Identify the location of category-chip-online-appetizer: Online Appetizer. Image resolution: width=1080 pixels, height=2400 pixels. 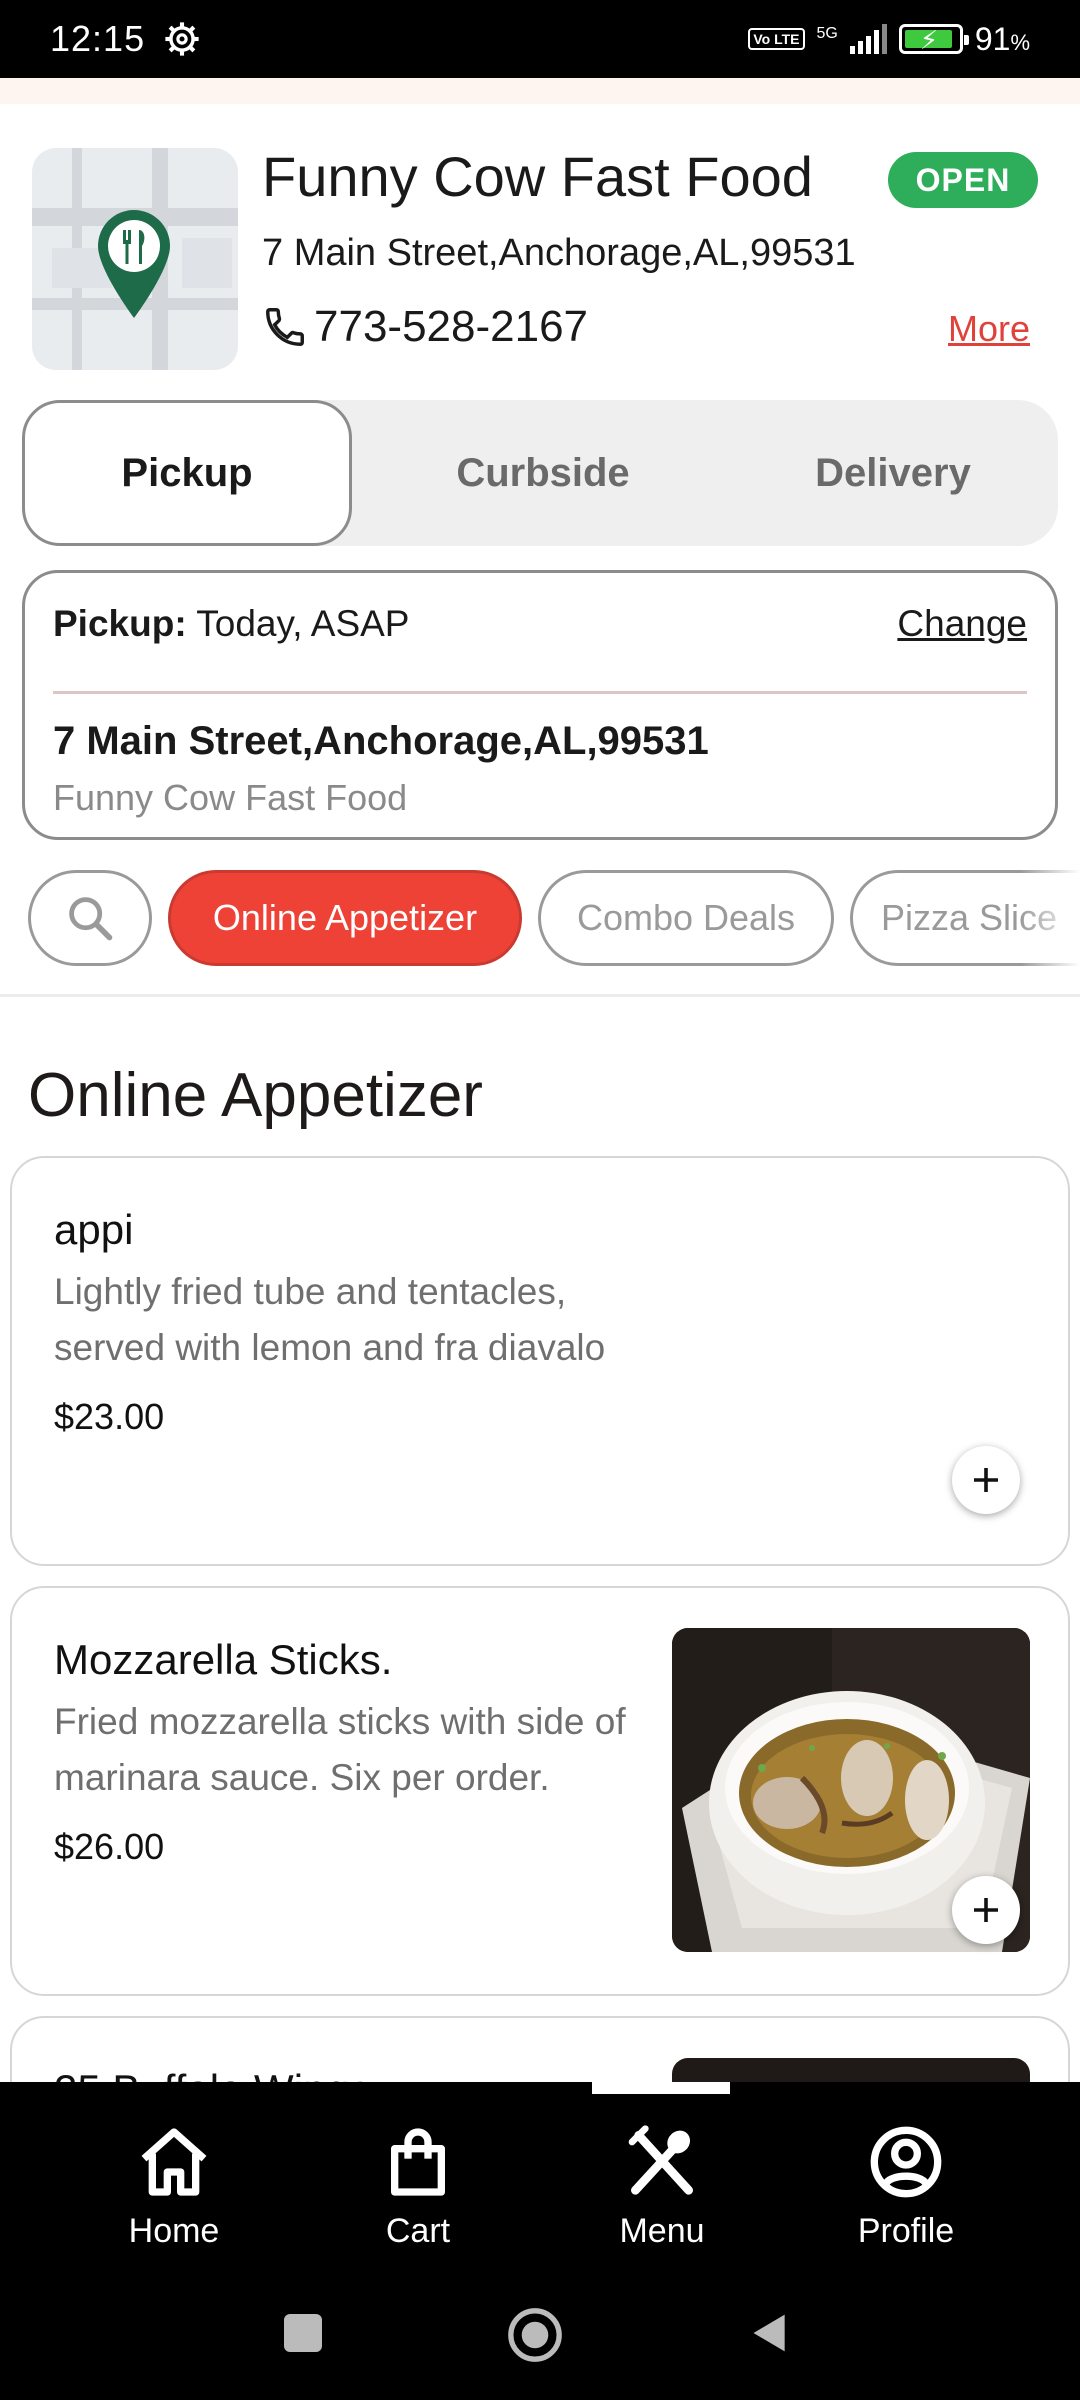
(345, 918).